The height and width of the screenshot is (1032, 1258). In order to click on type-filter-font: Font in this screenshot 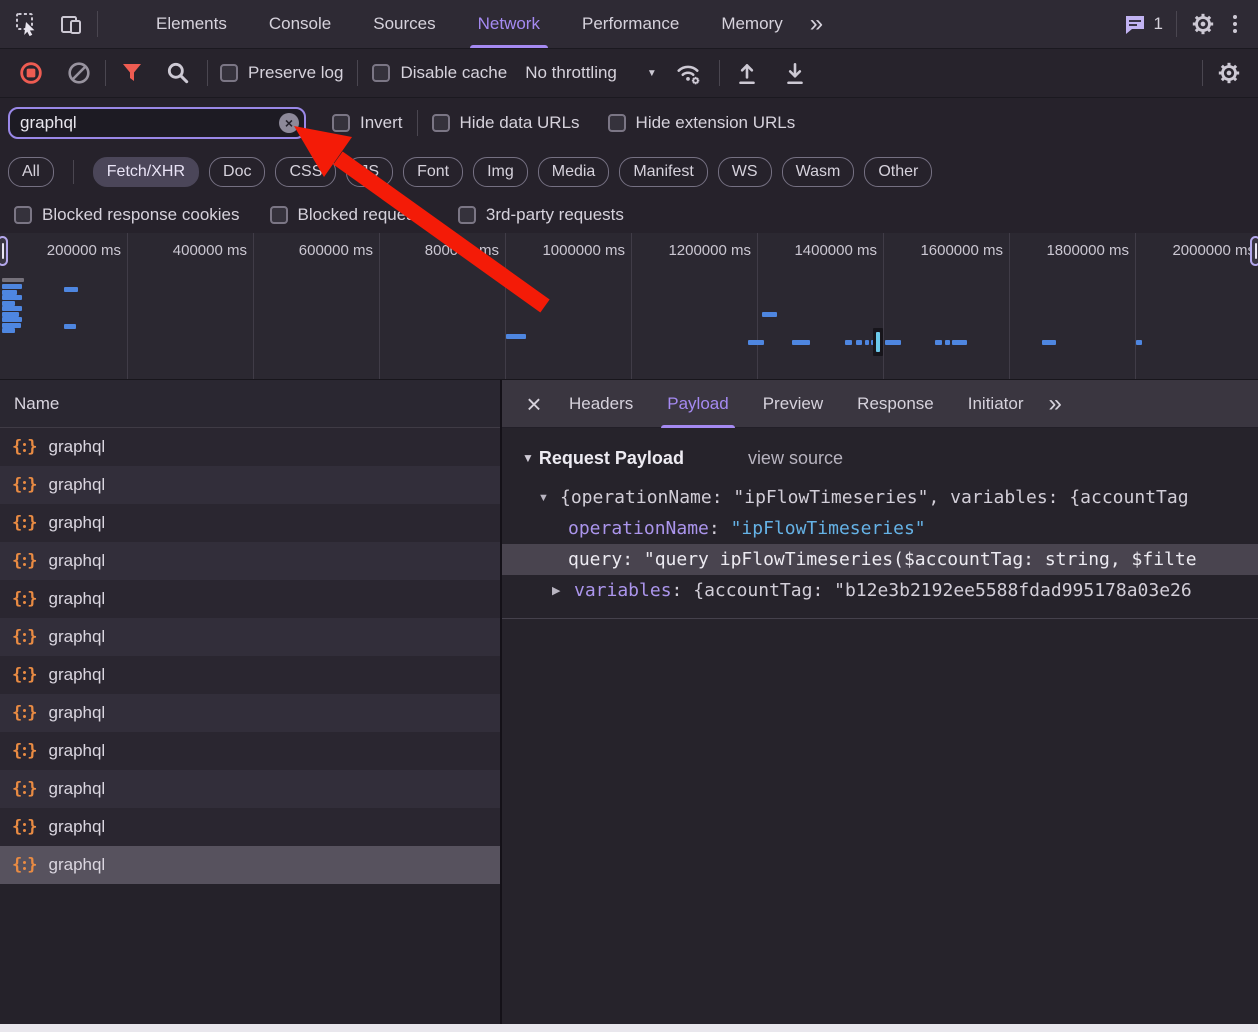, I will do `click(433, 172)`.